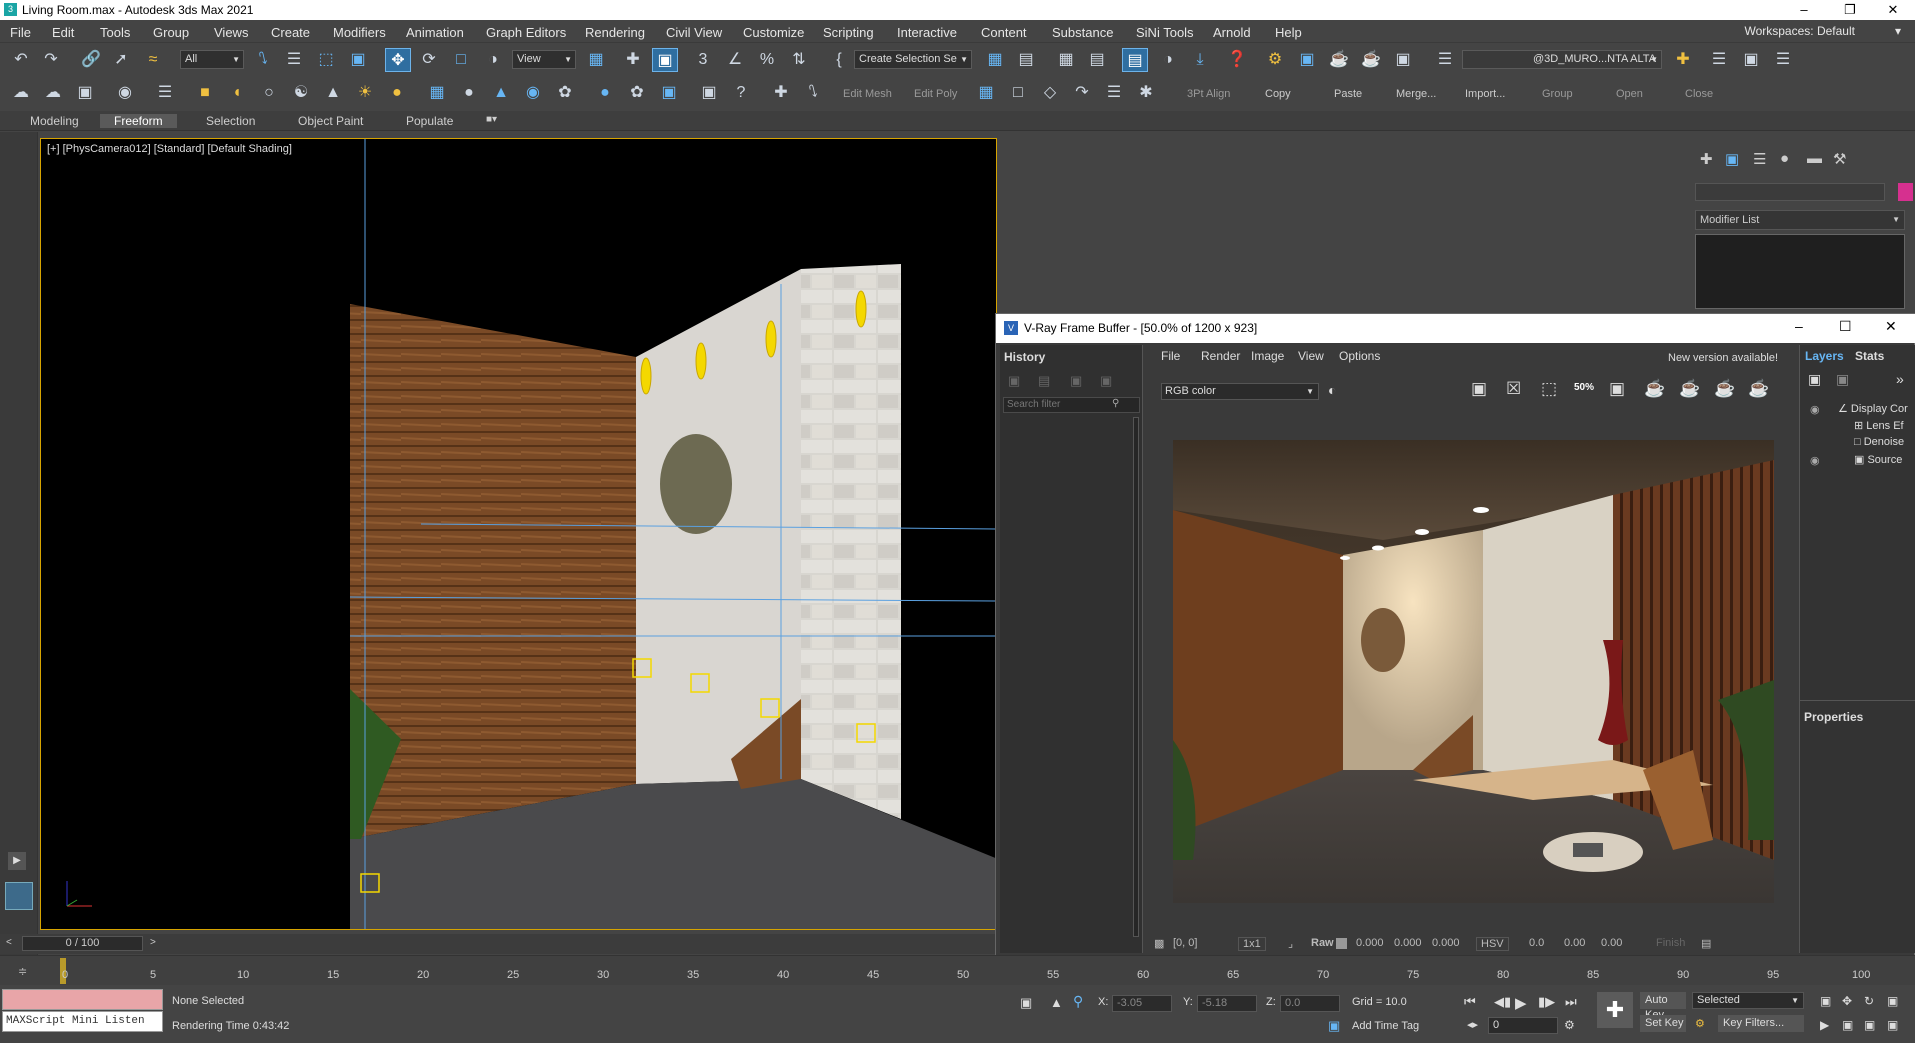 The height and width of the screenshot is (1043, 1915). Describe the element at coordinates (20, 32) in the screenshot. I see `menu-file: File` at that location.